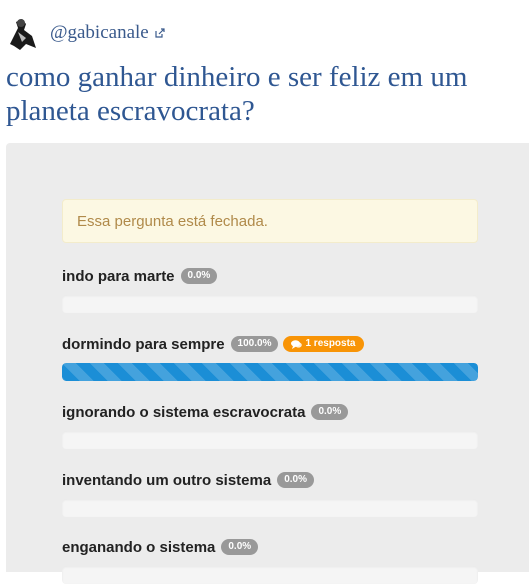 The height and width of the screenshot is (584, 529). I want to click on poll-option: enganando o sistema 0.0%, so click(270, 560).